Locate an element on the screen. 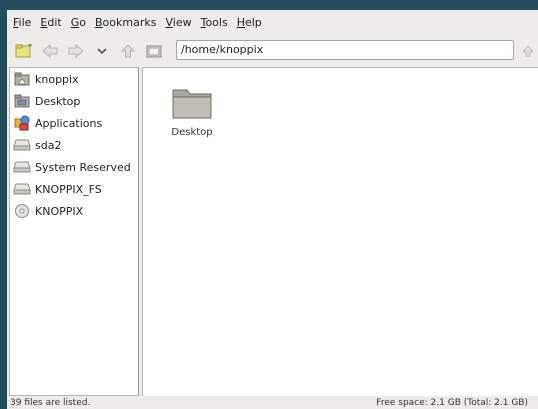  go-icon is located at coordinates (528, 51).